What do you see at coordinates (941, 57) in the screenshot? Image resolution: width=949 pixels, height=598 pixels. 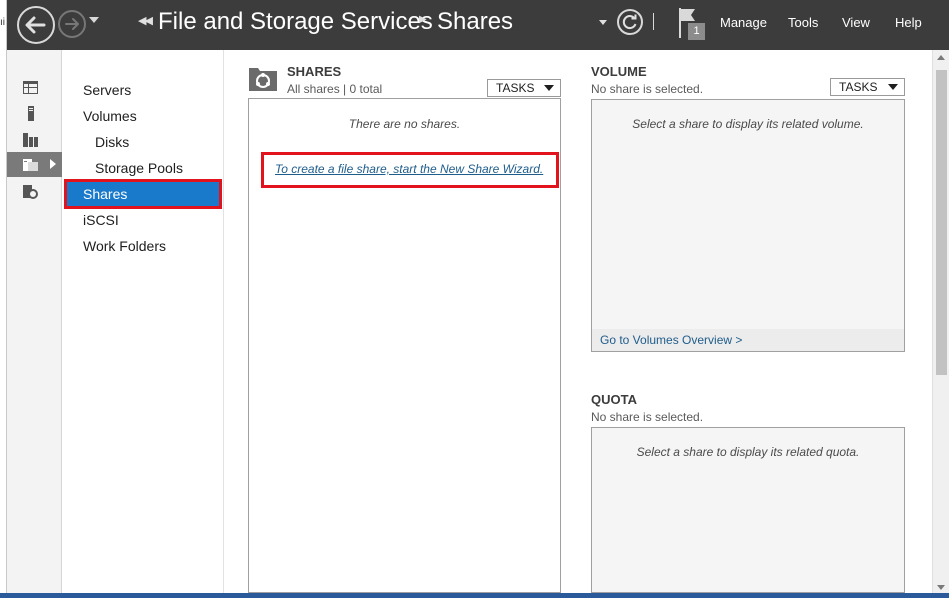 I see `scroll-up-icon` at bounding box center [941, 57].